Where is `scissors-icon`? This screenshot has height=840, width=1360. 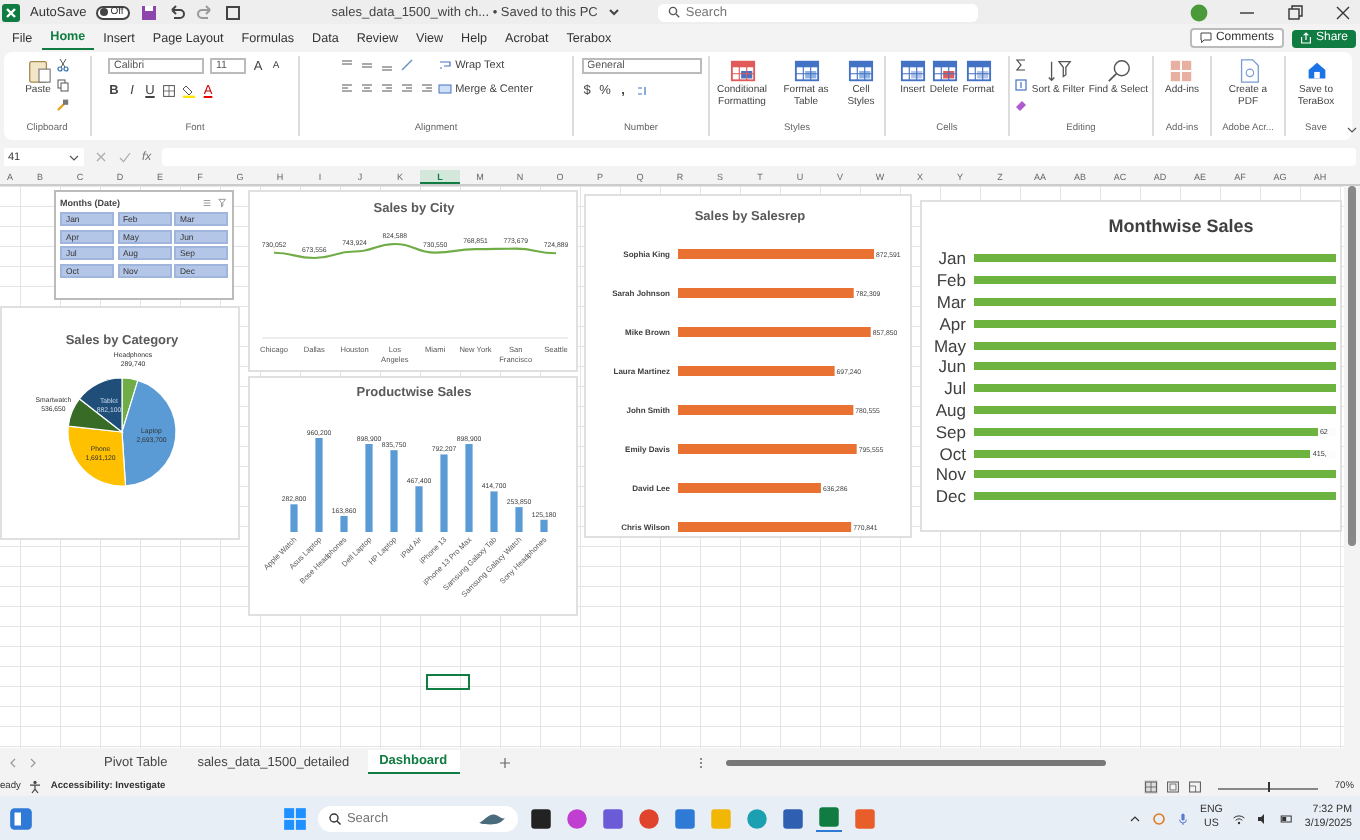 scissors-icon is located at coordinates (62, 65).